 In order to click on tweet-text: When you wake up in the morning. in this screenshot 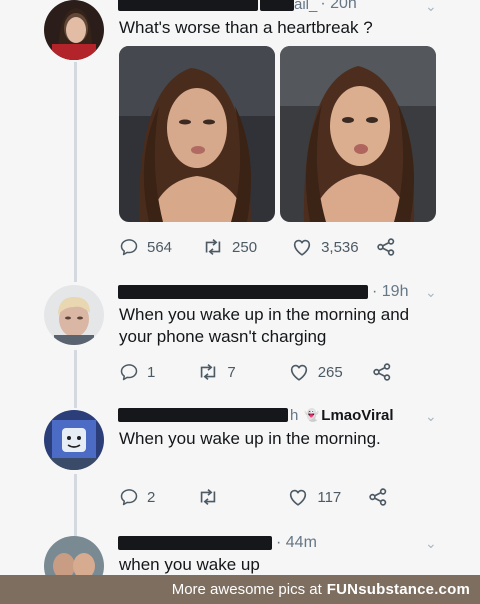, I will do `click(250, 438)`.